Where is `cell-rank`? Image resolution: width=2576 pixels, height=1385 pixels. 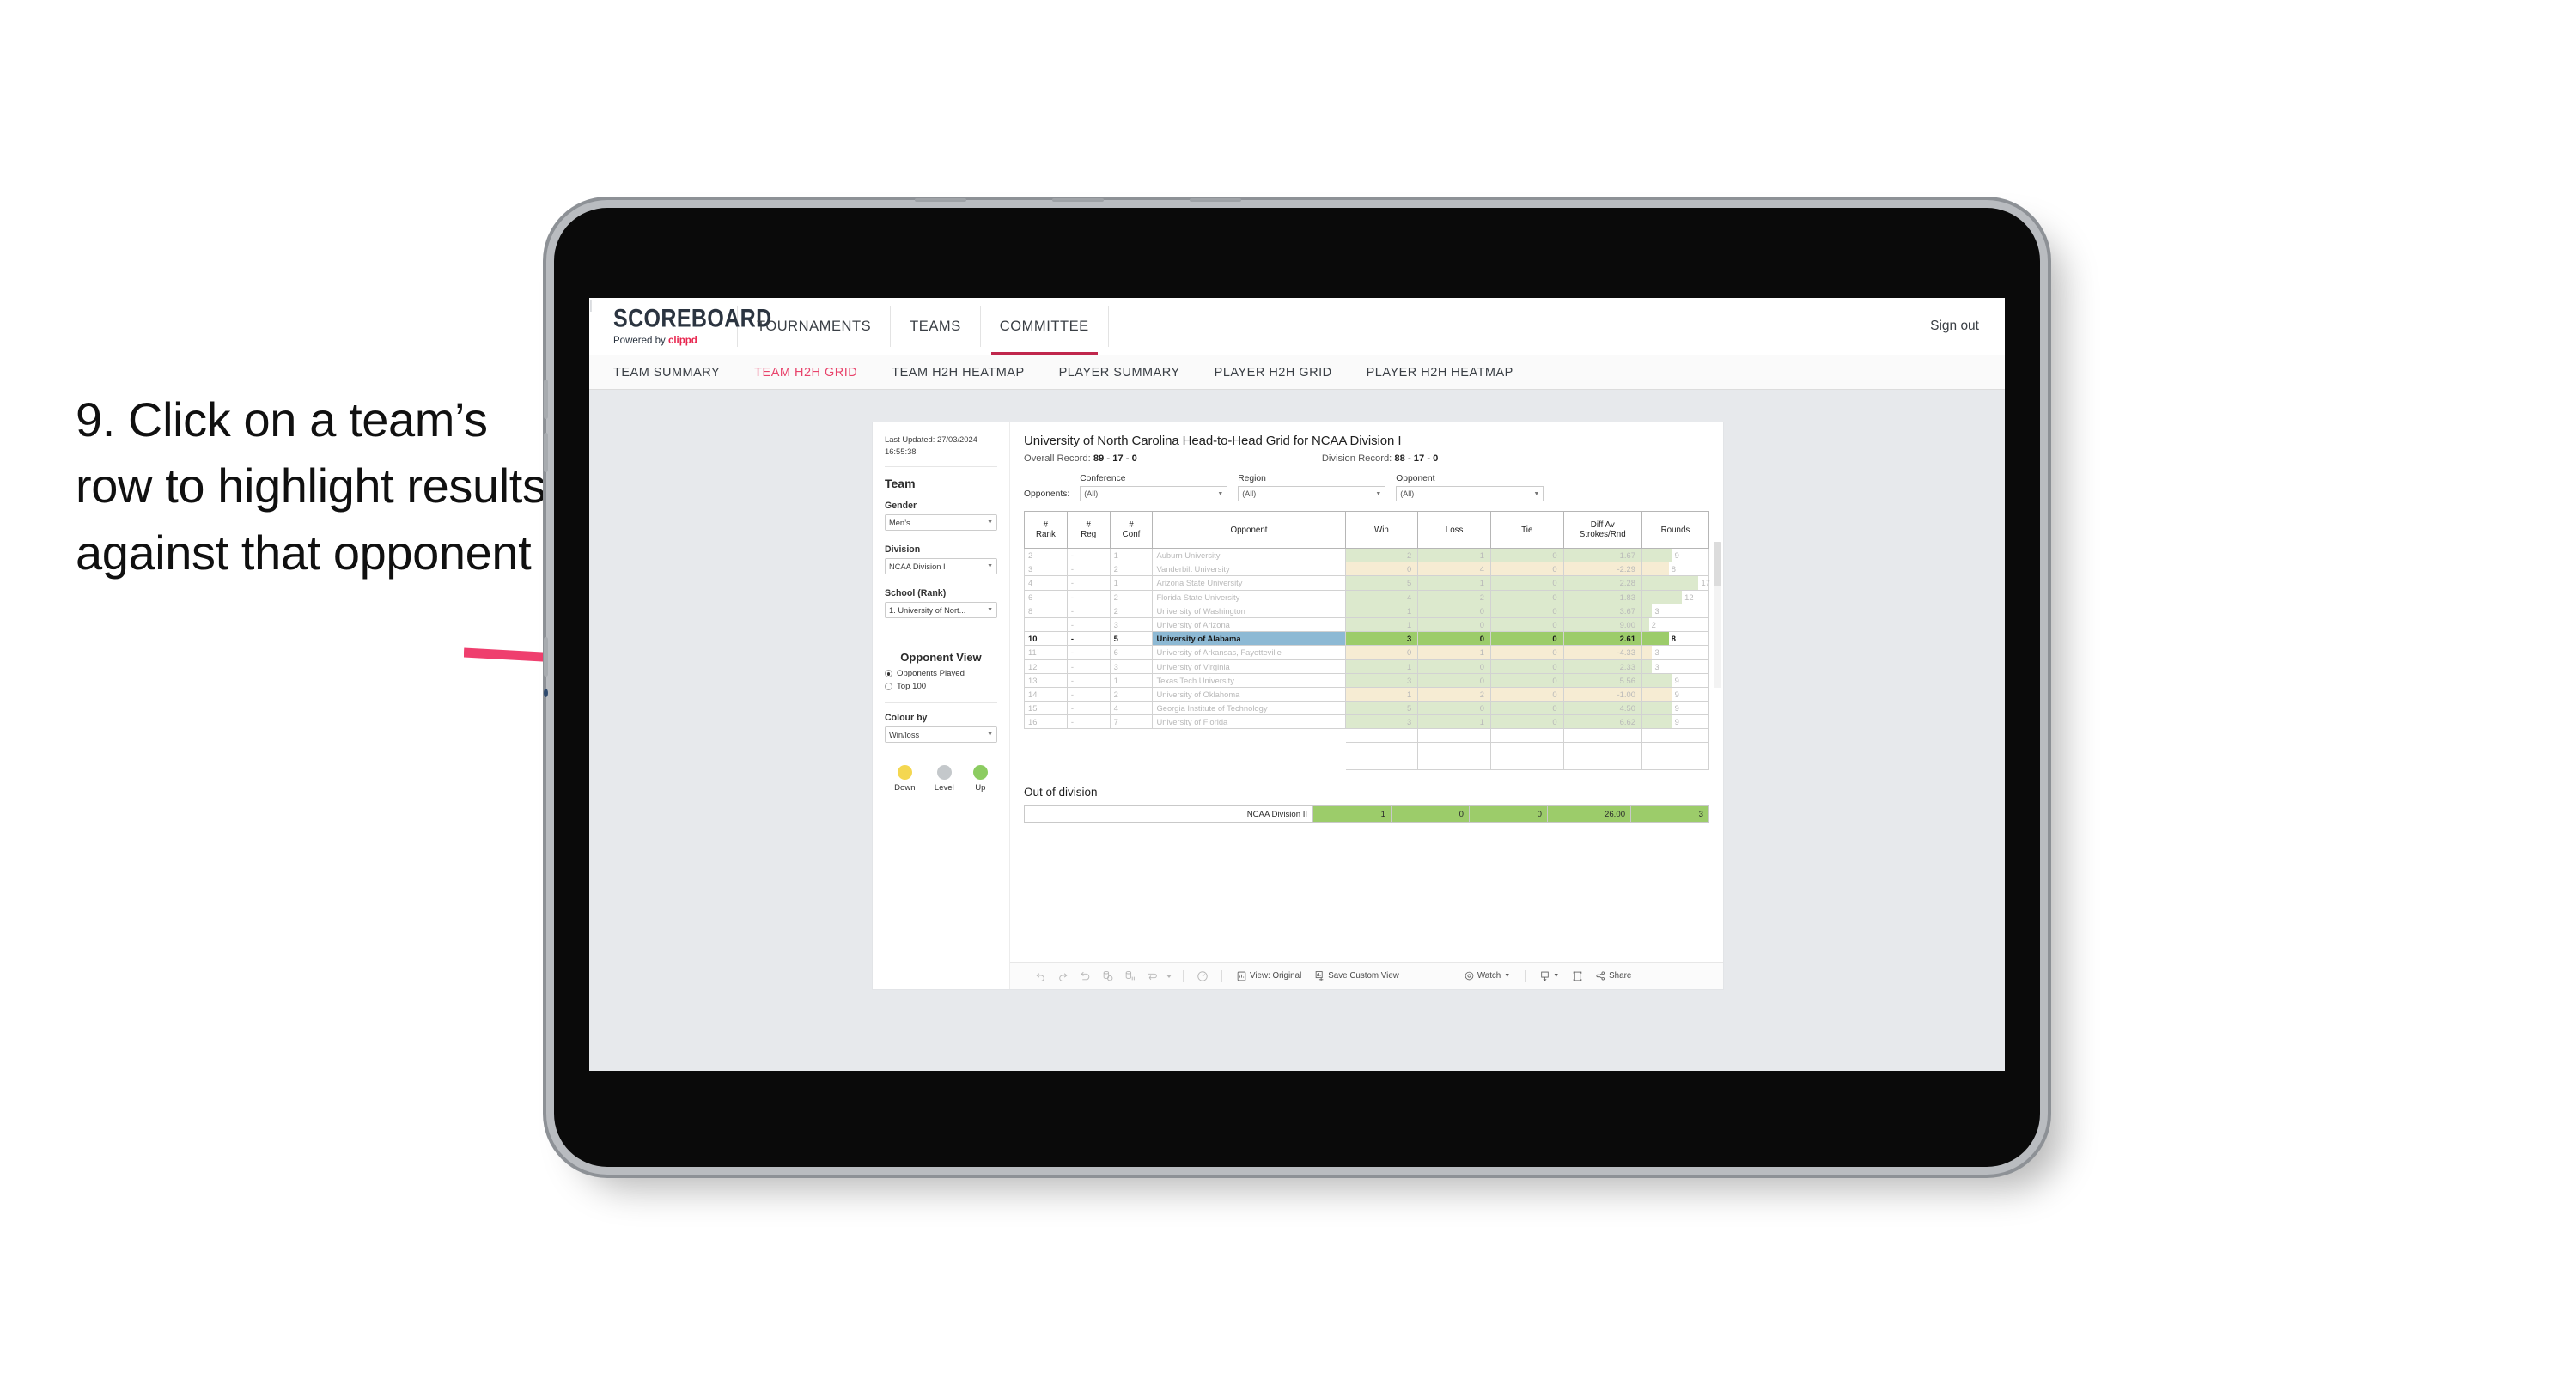 cell-rank is located at coordinates (1046, 625).